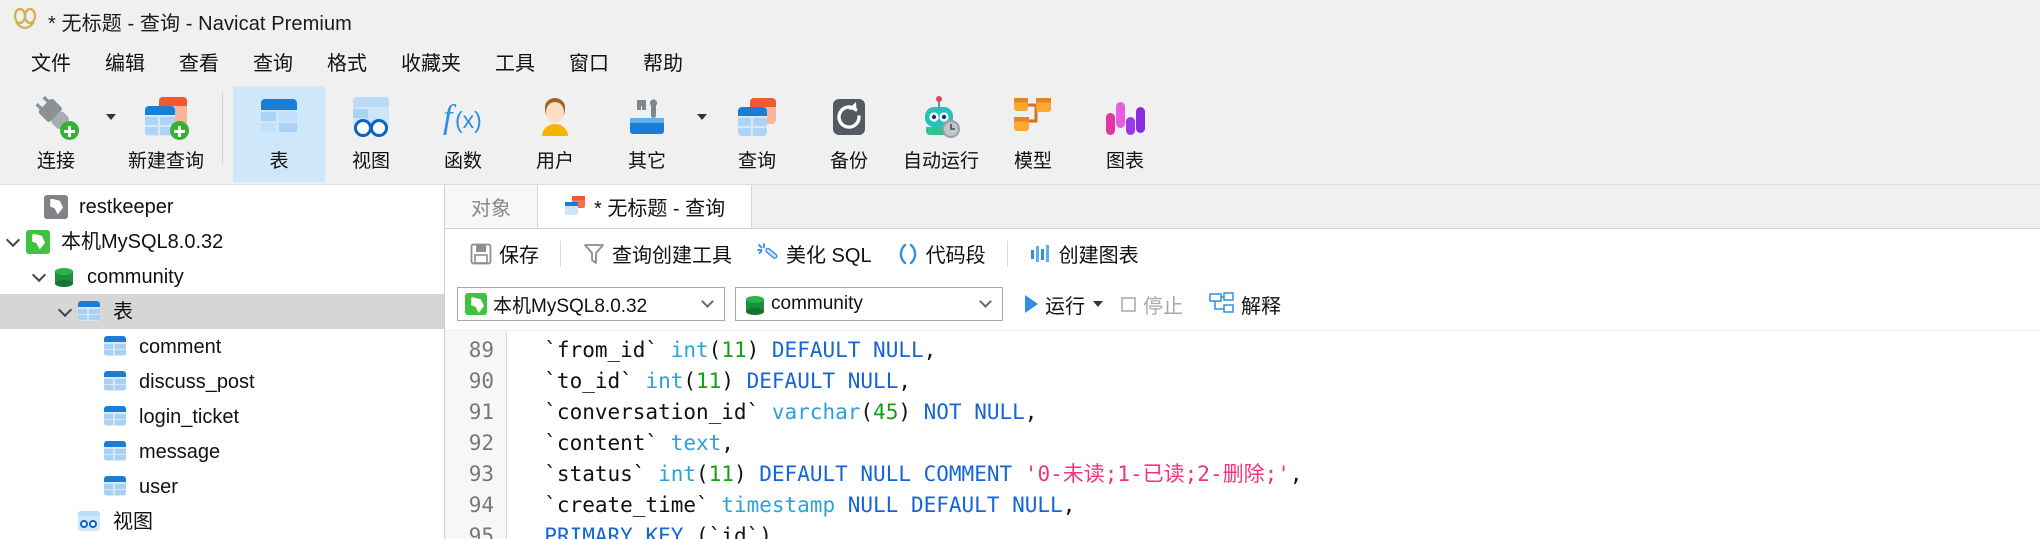  I want to click on menu-help: 帮助, so click(663, 61).